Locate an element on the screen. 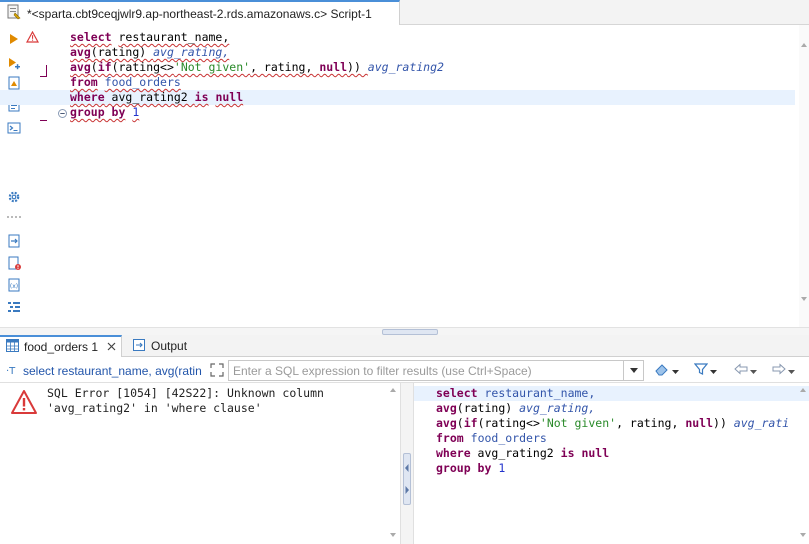 This screenshot has height=544, width=809. sql-token: null is located at coordinates (595, 453).